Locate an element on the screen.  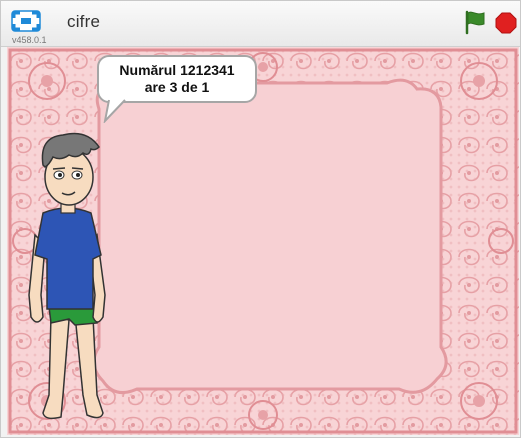
fullscreen-icon is located at coordinates (26, 21).